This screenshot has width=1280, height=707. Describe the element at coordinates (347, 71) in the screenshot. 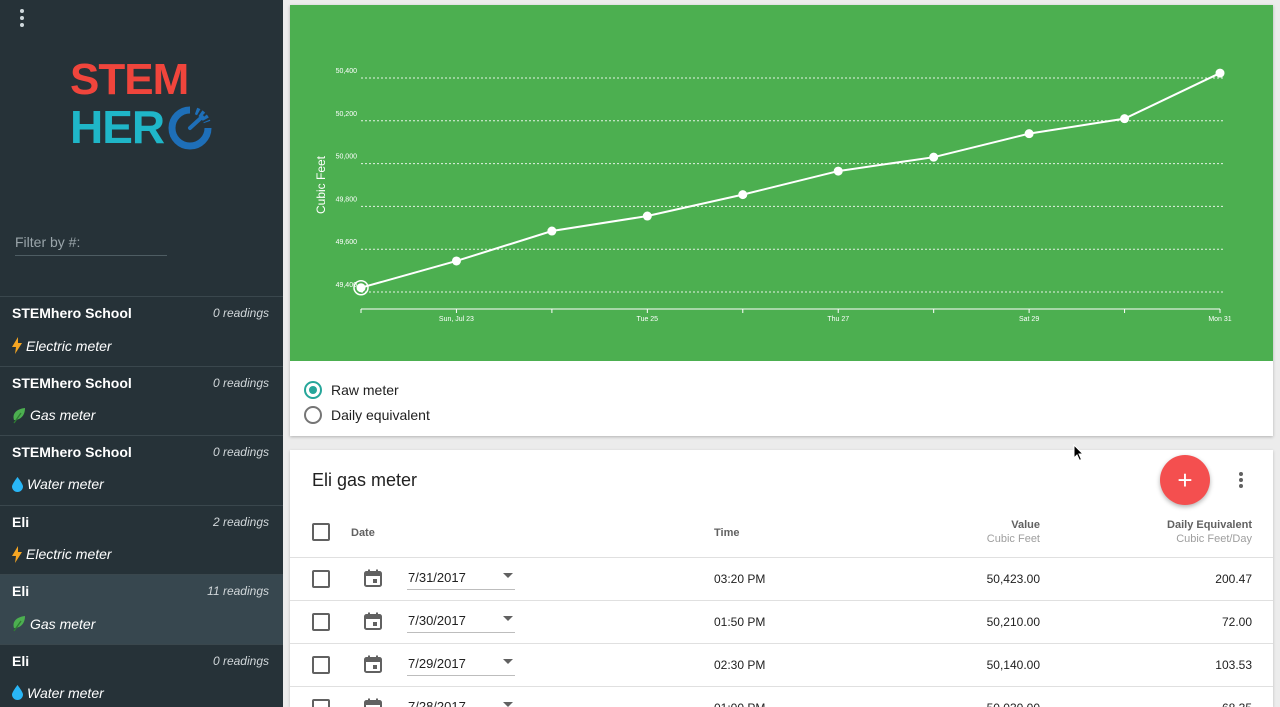

I see `y-tick-label: 50,400` at that location.